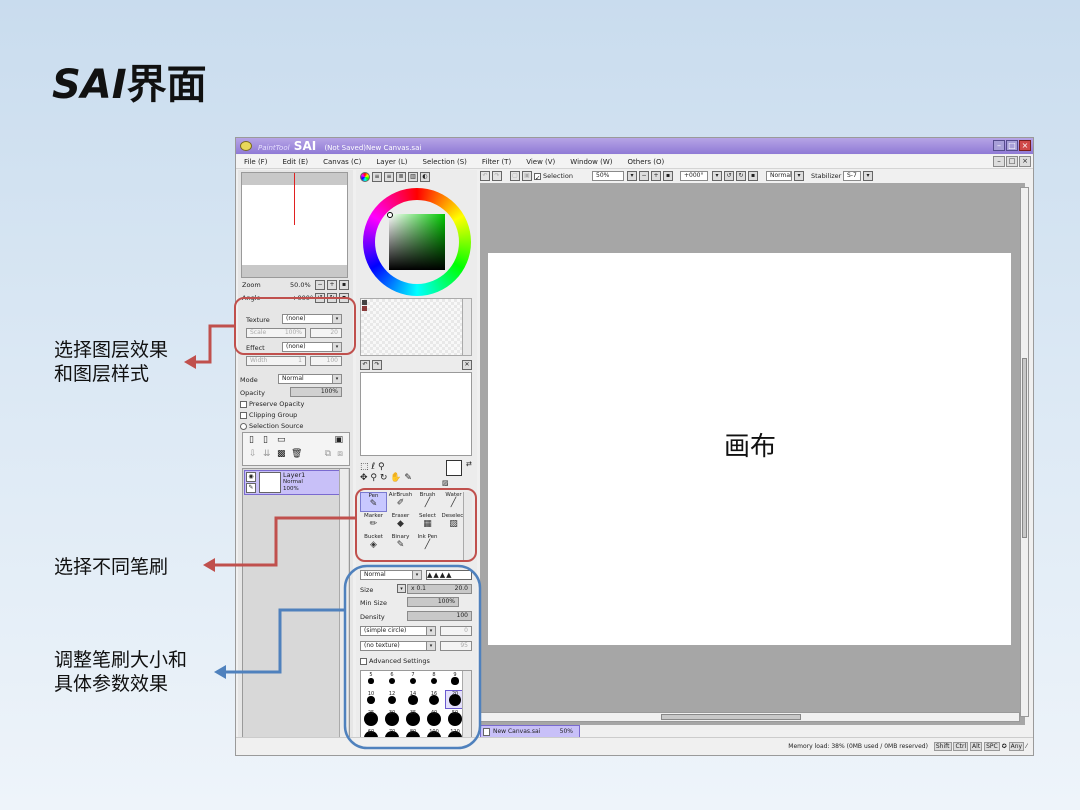  I want to click on layer-effect-arrowhead, so click(190, 362).